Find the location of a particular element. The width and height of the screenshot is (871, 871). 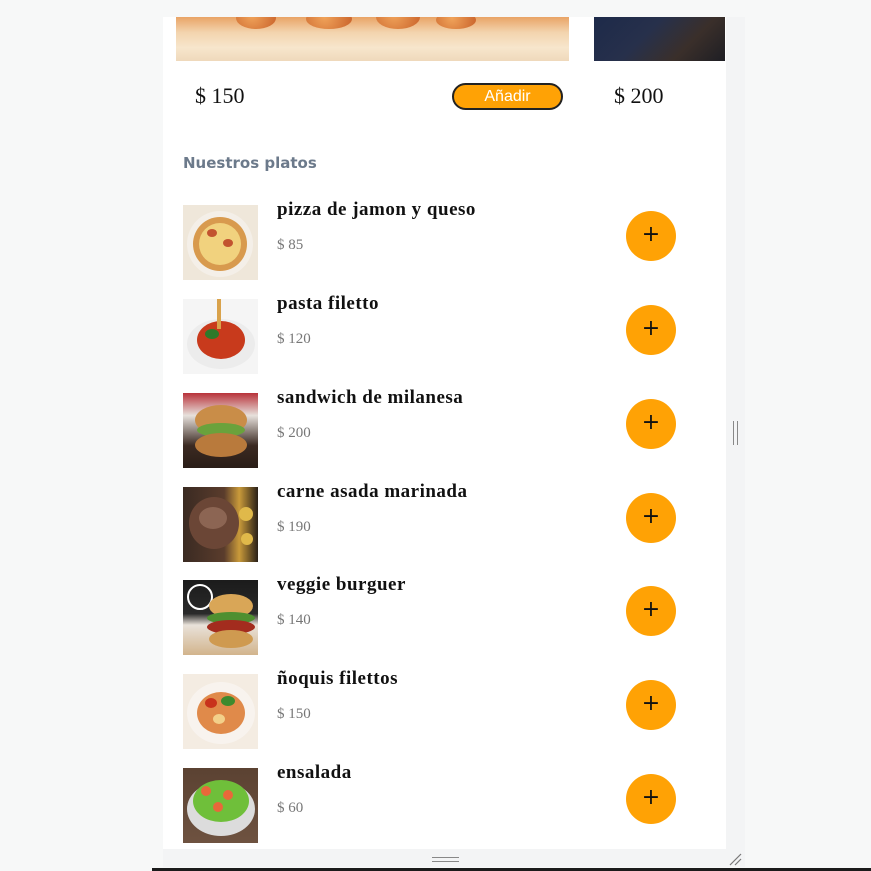

dish-price: $ 85 is located at coordinates (290, 245).